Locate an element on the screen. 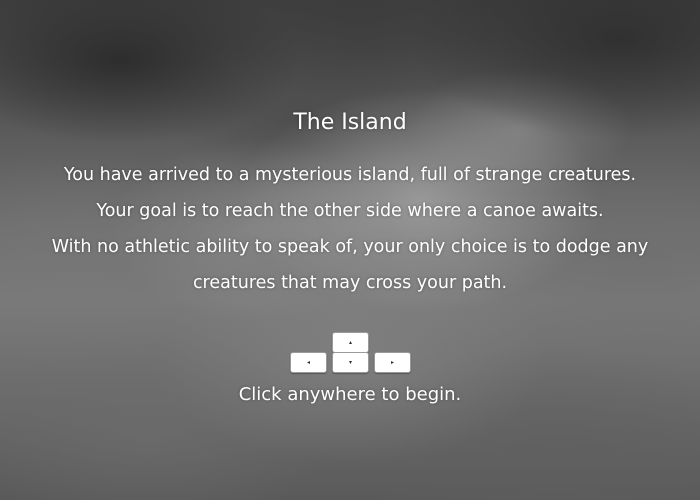 The height and width of the screenshot is (500, 700). start-prompt: Click anywhere to begin. is located at coordinates (350, 394).